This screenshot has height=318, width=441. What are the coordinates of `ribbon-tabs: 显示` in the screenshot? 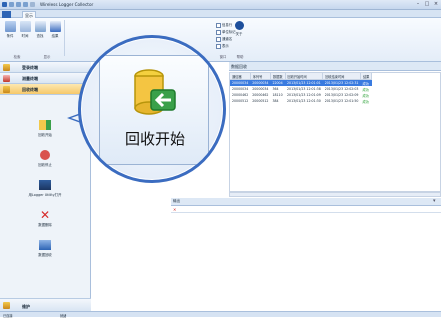 It's located at (220, 14).